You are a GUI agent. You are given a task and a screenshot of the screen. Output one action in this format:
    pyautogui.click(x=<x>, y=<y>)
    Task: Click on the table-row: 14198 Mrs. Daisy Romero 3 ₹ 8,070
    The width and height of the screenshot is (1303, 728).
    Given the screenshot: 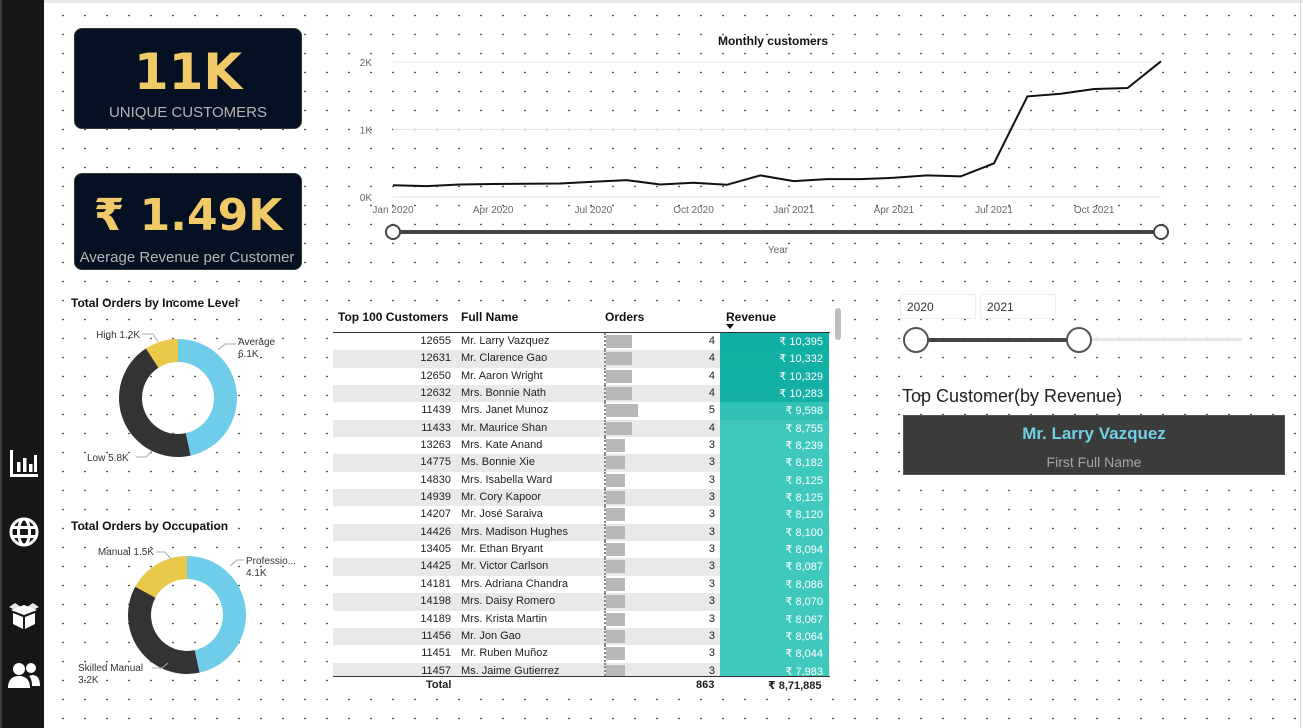 What is the action you would take?
    pyautogui.click(x=581, y=602)
    